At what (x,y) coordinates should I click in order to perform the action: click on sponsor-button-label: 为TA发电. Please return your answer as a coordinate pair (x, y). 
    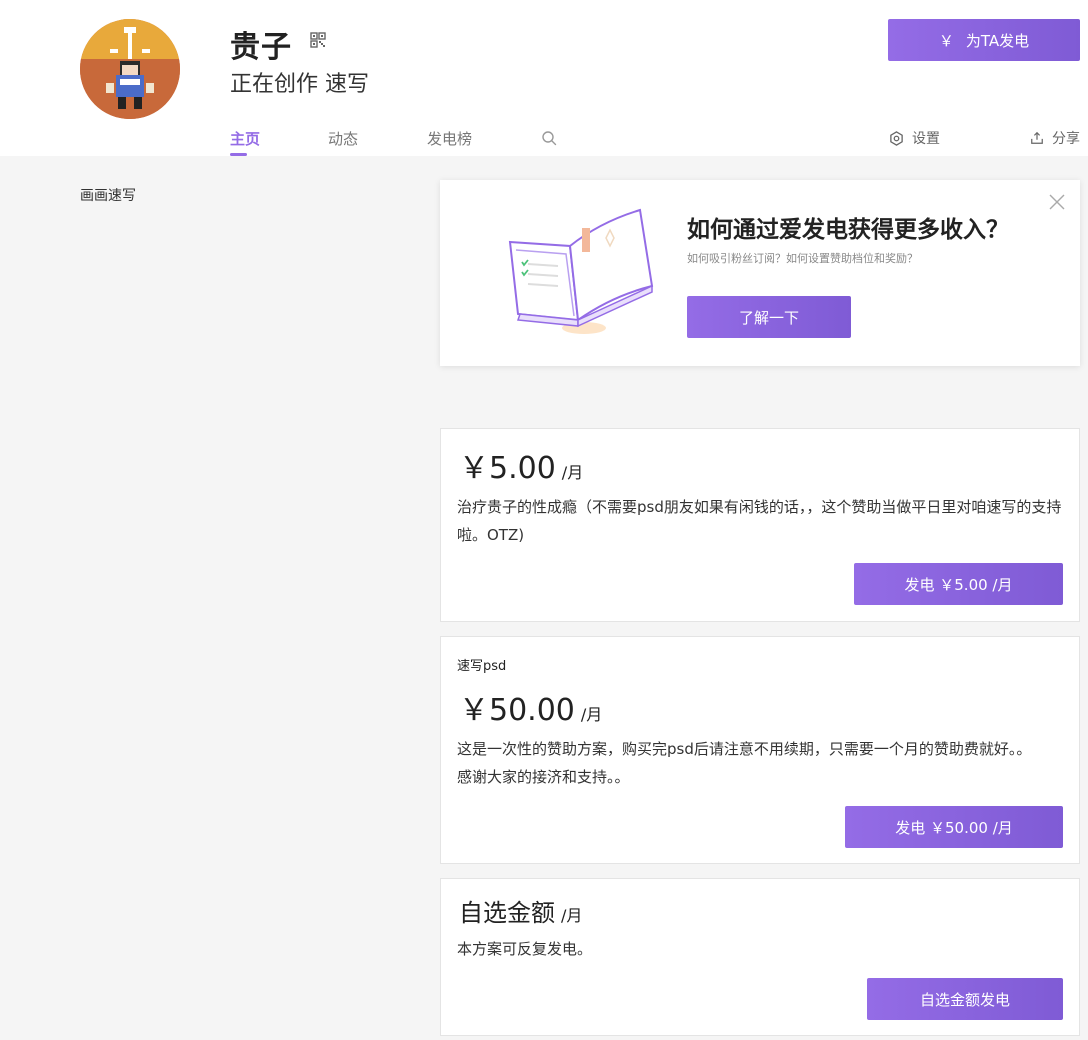
    Looking at the image, I should click on (997, 40).